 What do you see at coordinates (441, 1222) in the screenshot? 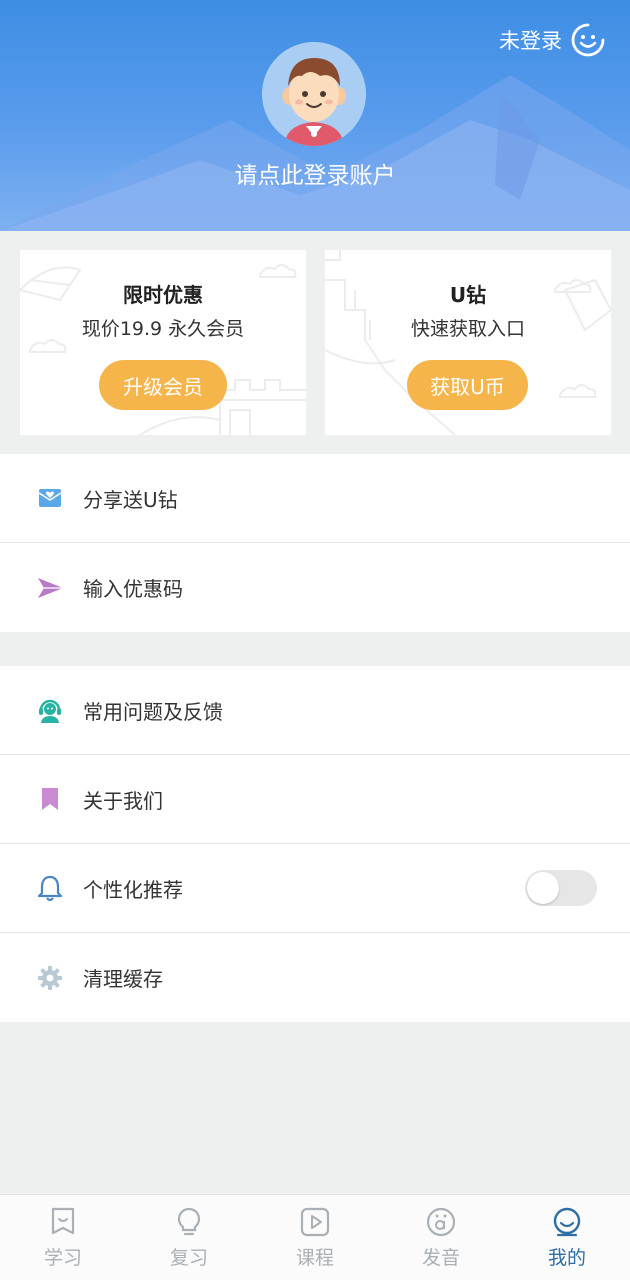
I see `umlaut-a-icon` at bounding box center [441, 1222].